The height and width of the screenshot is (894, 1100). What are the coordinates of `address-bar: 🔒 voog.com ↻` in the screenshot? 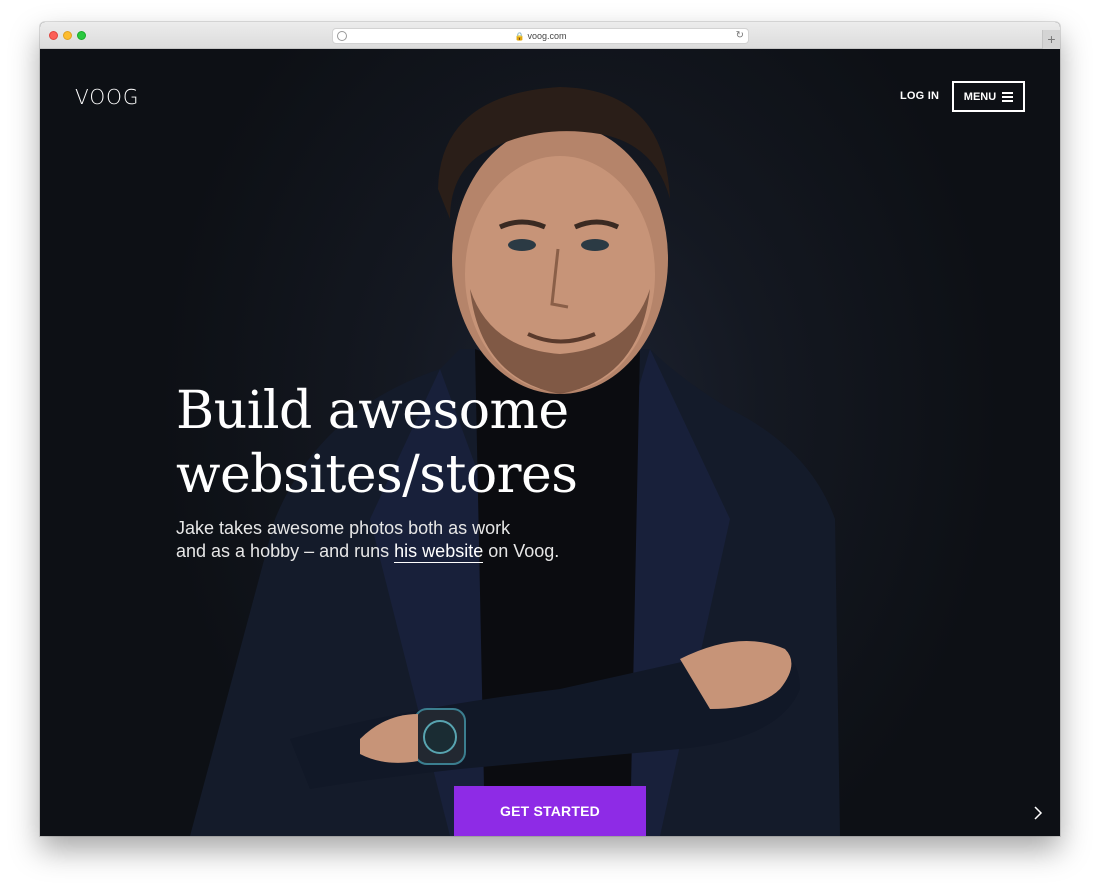 It's located at (540, 36).